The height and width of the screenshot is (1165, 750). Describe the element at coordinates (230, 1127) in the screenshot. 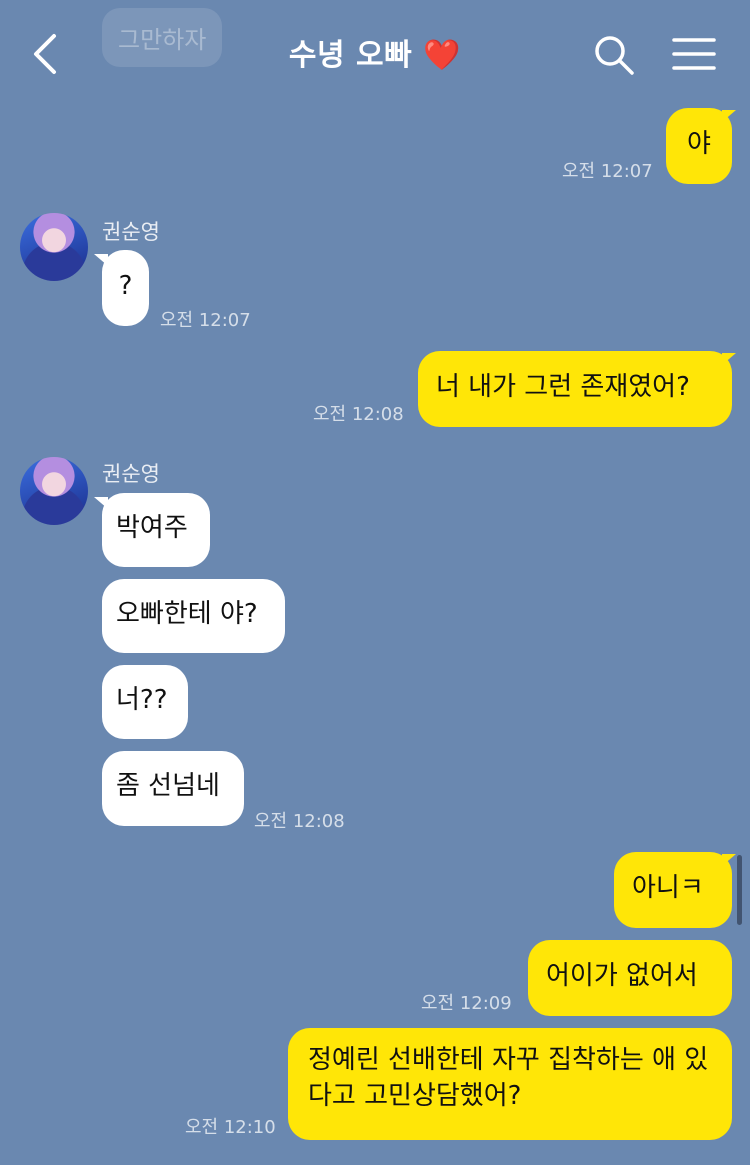

I see `message-time: 오전 12:10` at that location.